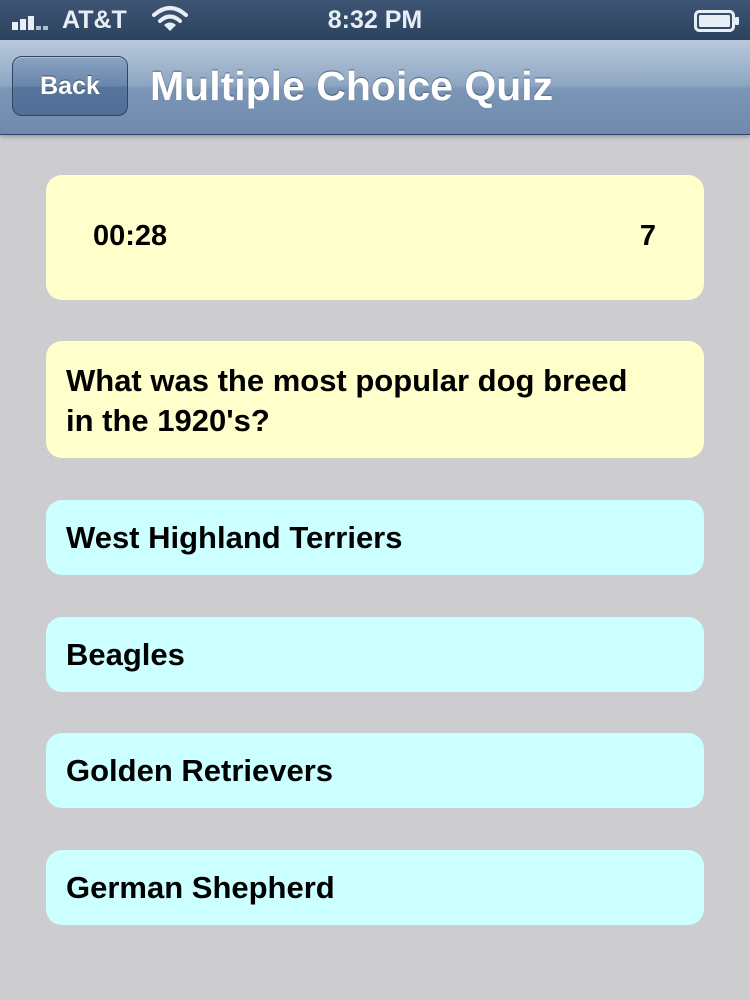 The image size is (750, 1000). Describe the element at coordinates (375, 887) in the screenshot. I see `answer-option-4: German Shepherd` at that location.